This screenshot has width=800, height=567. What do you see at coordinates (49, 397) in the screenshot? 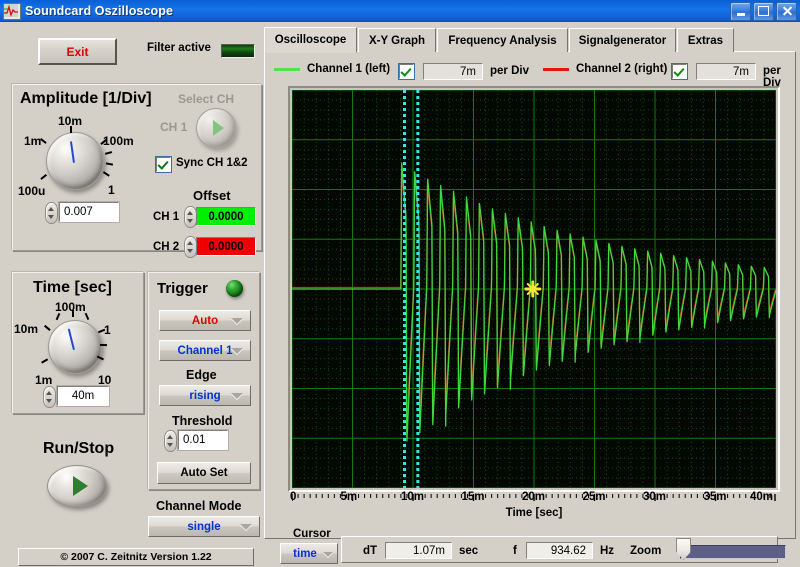
I see `time-spinner` at bounding box center [49, 397].